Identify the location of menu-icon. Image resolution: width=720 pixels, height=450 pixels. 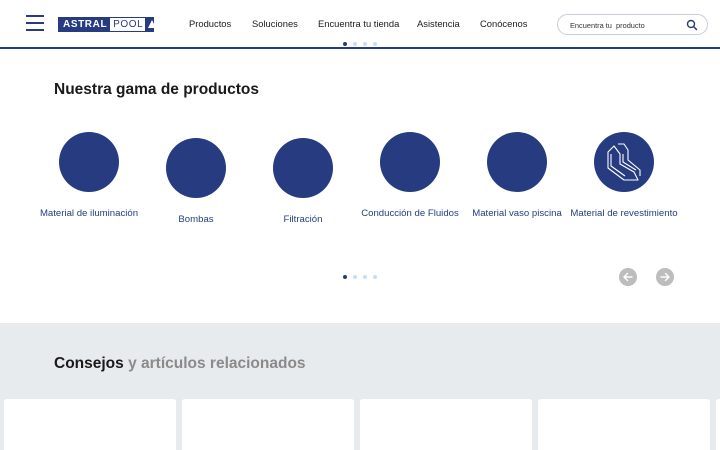
(35, 23).